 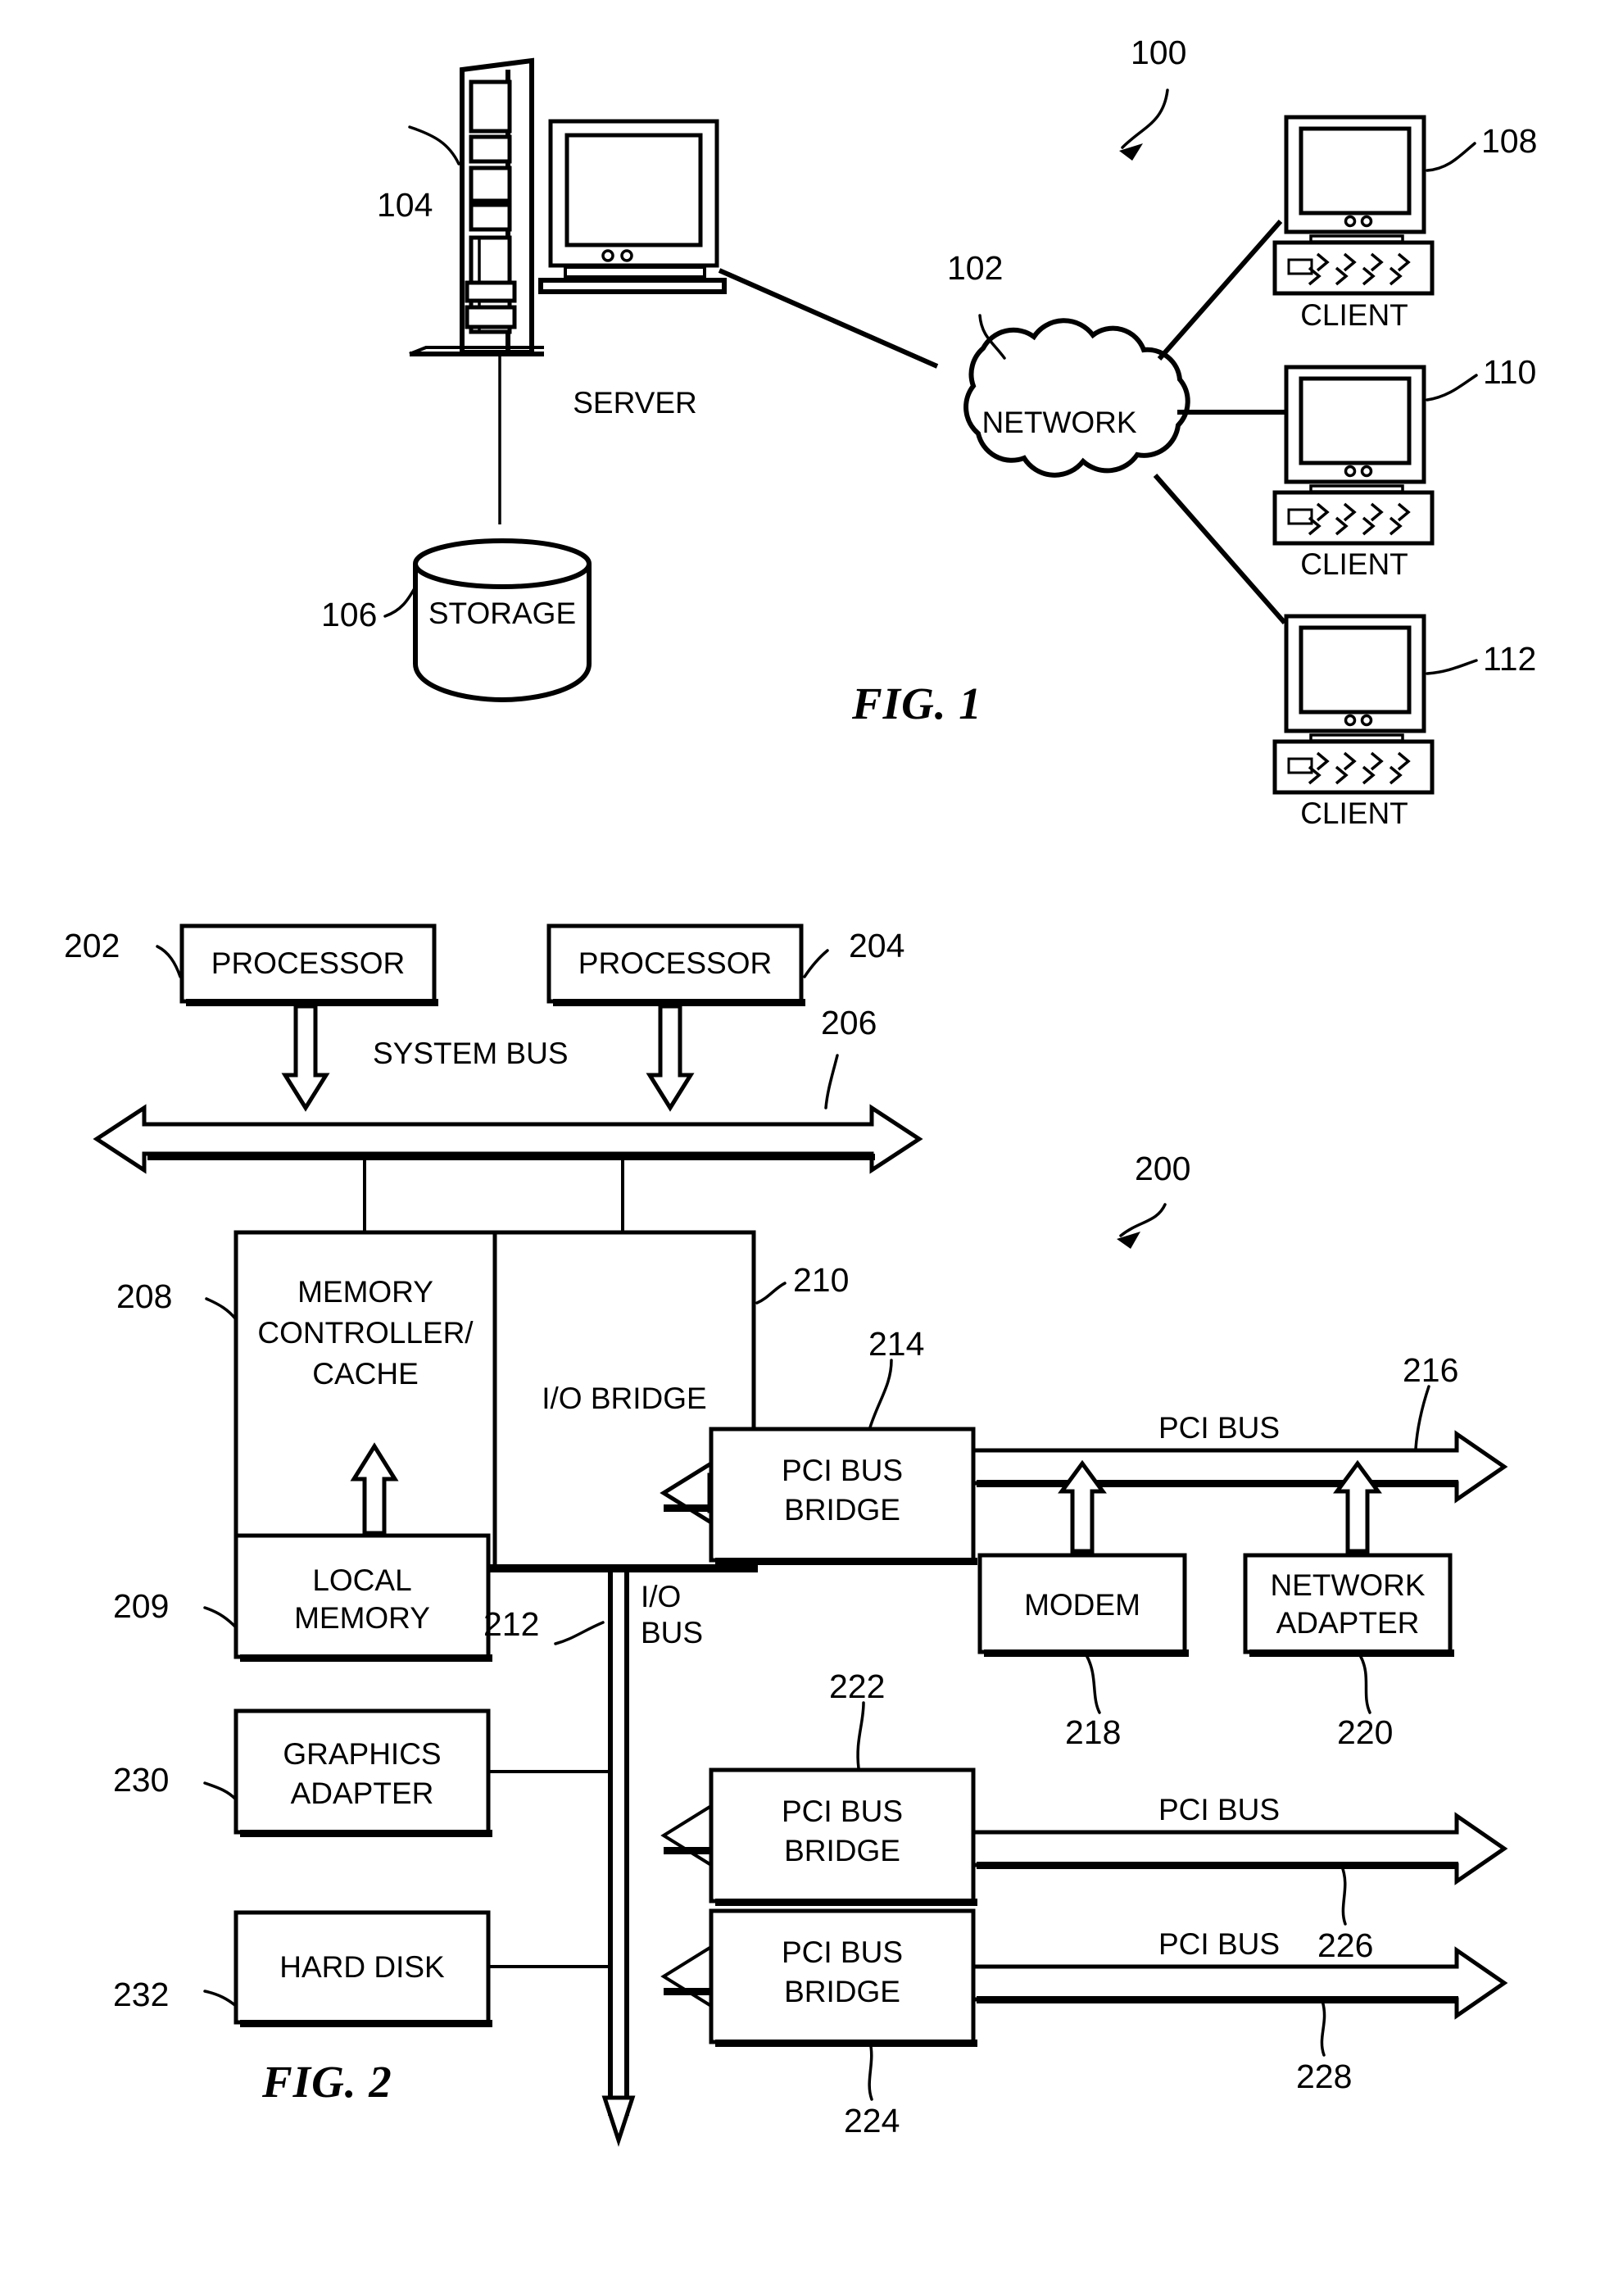 What do you see at coordinates (508, 1114) in the screenshot?
I see `system-bus-arrow` at bounding box center [508, 1114].